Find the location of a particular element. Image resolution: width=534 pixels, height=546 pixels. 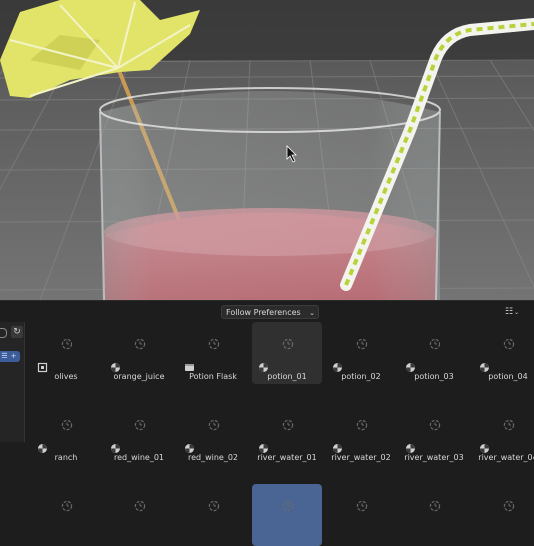

refresh-icon: ↻ is located at coordinates (17, 332).